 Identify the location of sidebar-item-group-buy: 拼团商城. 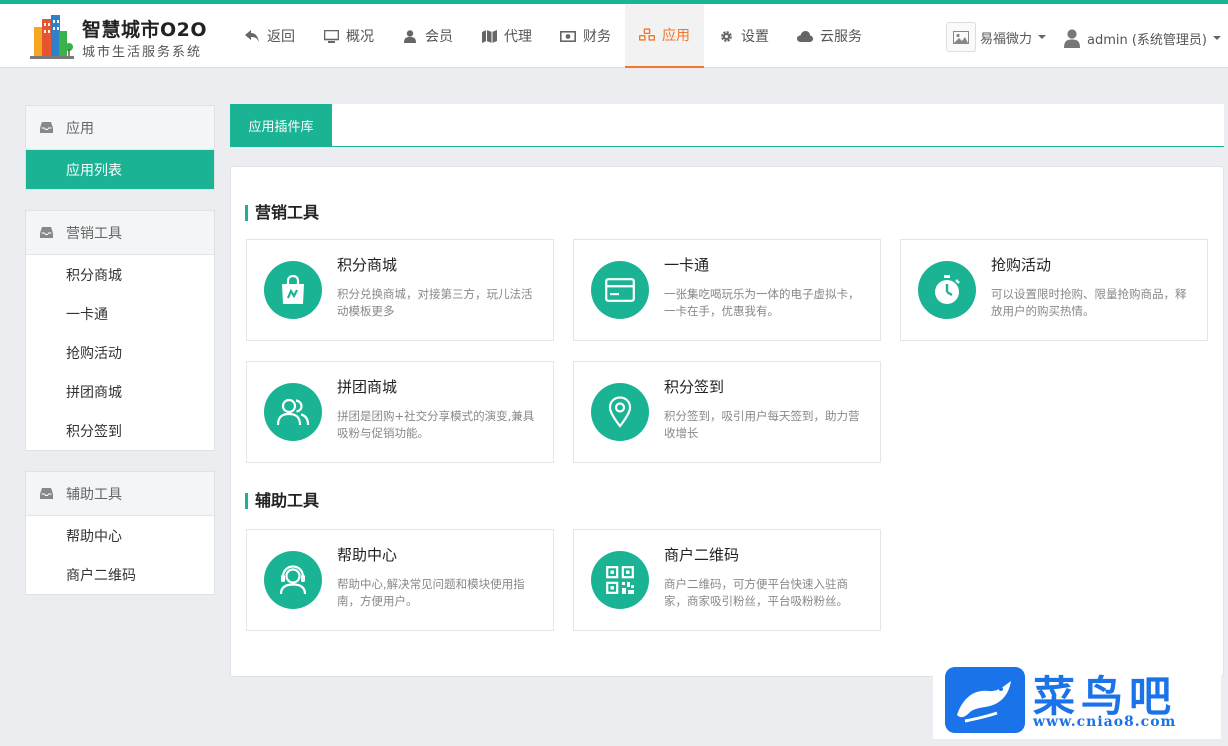
(120, 391).